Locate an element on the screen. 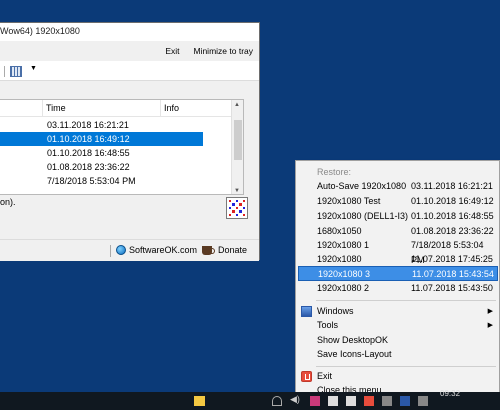 This screenshot has height=410, width=500. calendar-icon is located at coordinates (16, 71).